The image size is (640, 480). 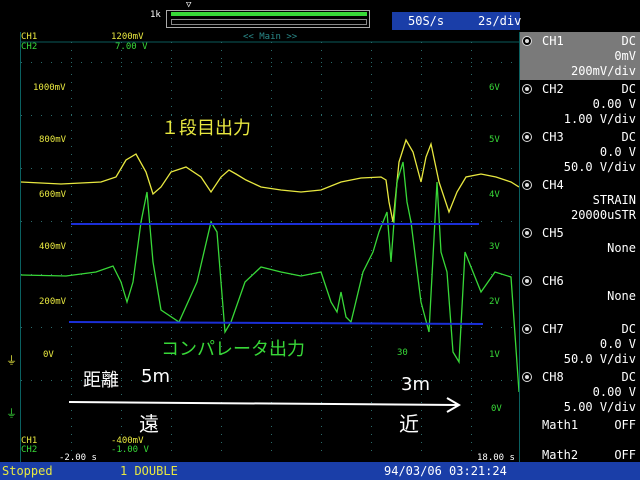 What do you see at coordinates (155, 15) in the screenshot?
I see `range-label: 1k` at bounding box center [155, 15].